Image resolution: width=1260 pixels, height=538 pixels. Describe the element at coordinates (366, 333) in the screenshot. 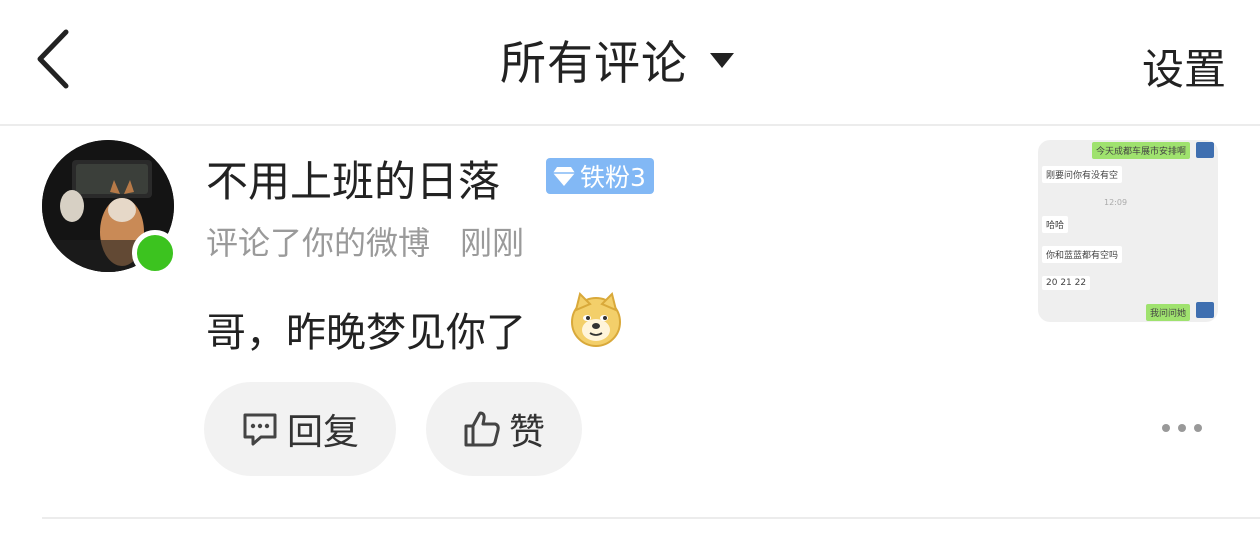

I see `comment-text: 哥，昨晚梦见你了` at that location.